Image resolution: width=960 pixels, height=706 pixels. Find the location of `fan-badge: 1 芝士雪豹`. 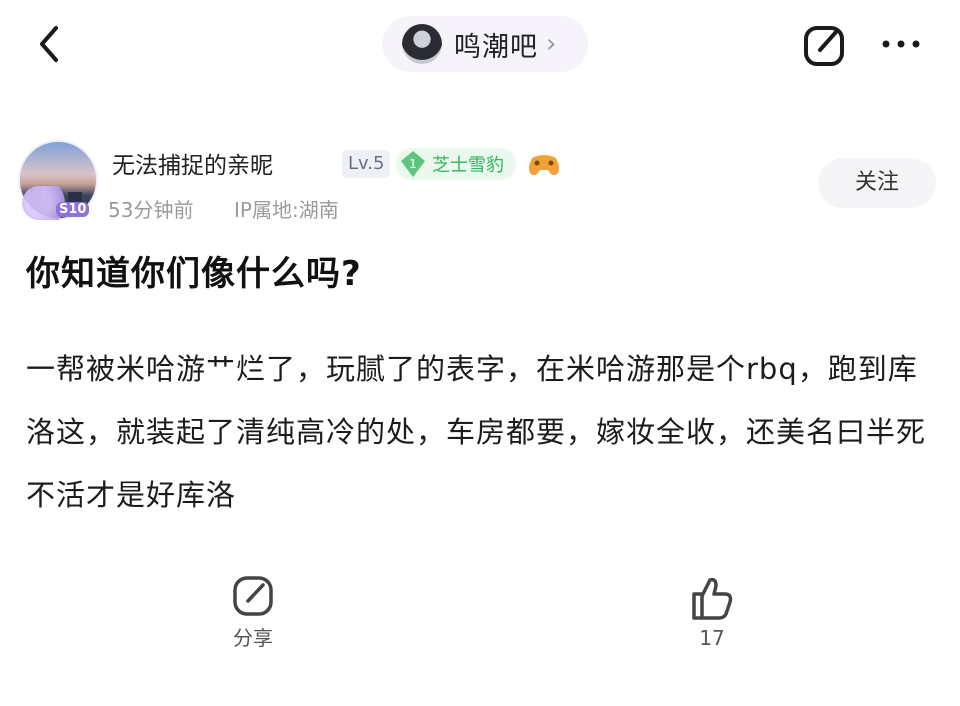

fan-badge: 1 芝士雪豹 is located at coordinates (456, 164).